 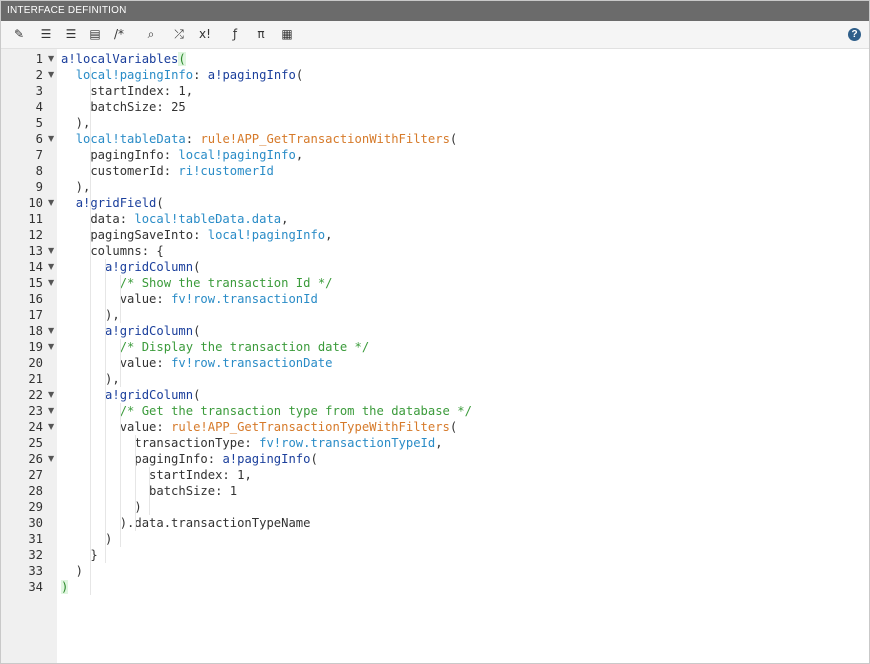 I want to click on line-number: 32, so click(x=35, y=555).